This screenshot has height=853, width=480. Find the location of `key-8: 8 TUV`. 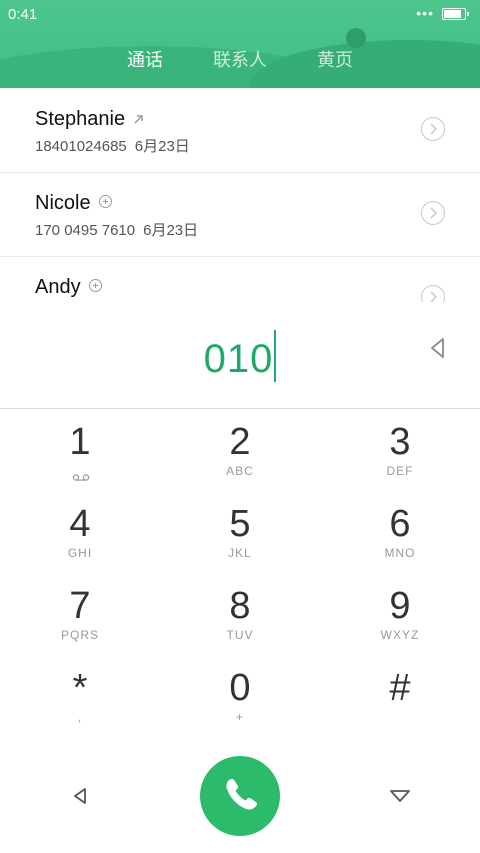

key-8: 8 TUV is located at coordinates (240, 615).